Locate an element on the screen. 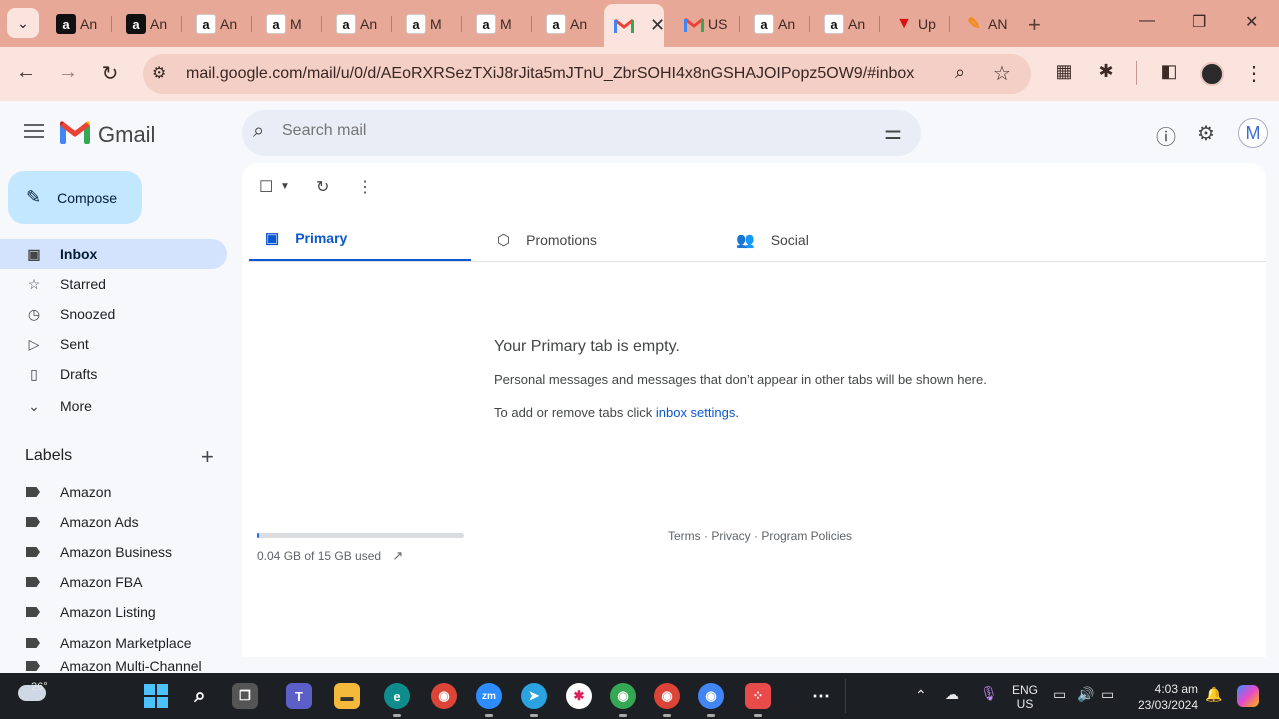 Image resolution: width=1279 pixels, height=719 pixels. more-options-icon: ⋮ is located at coordinates (365, 187).